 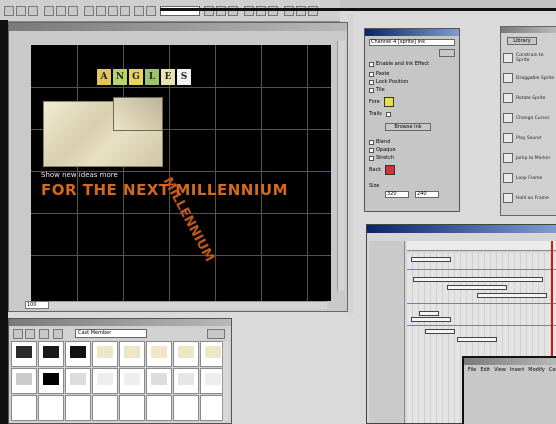 What do you see at coordinates (412, 42) in the screenshot?
I see `channel-field: Channel 4 [sprite] ink` at bounding box center [412, 42].